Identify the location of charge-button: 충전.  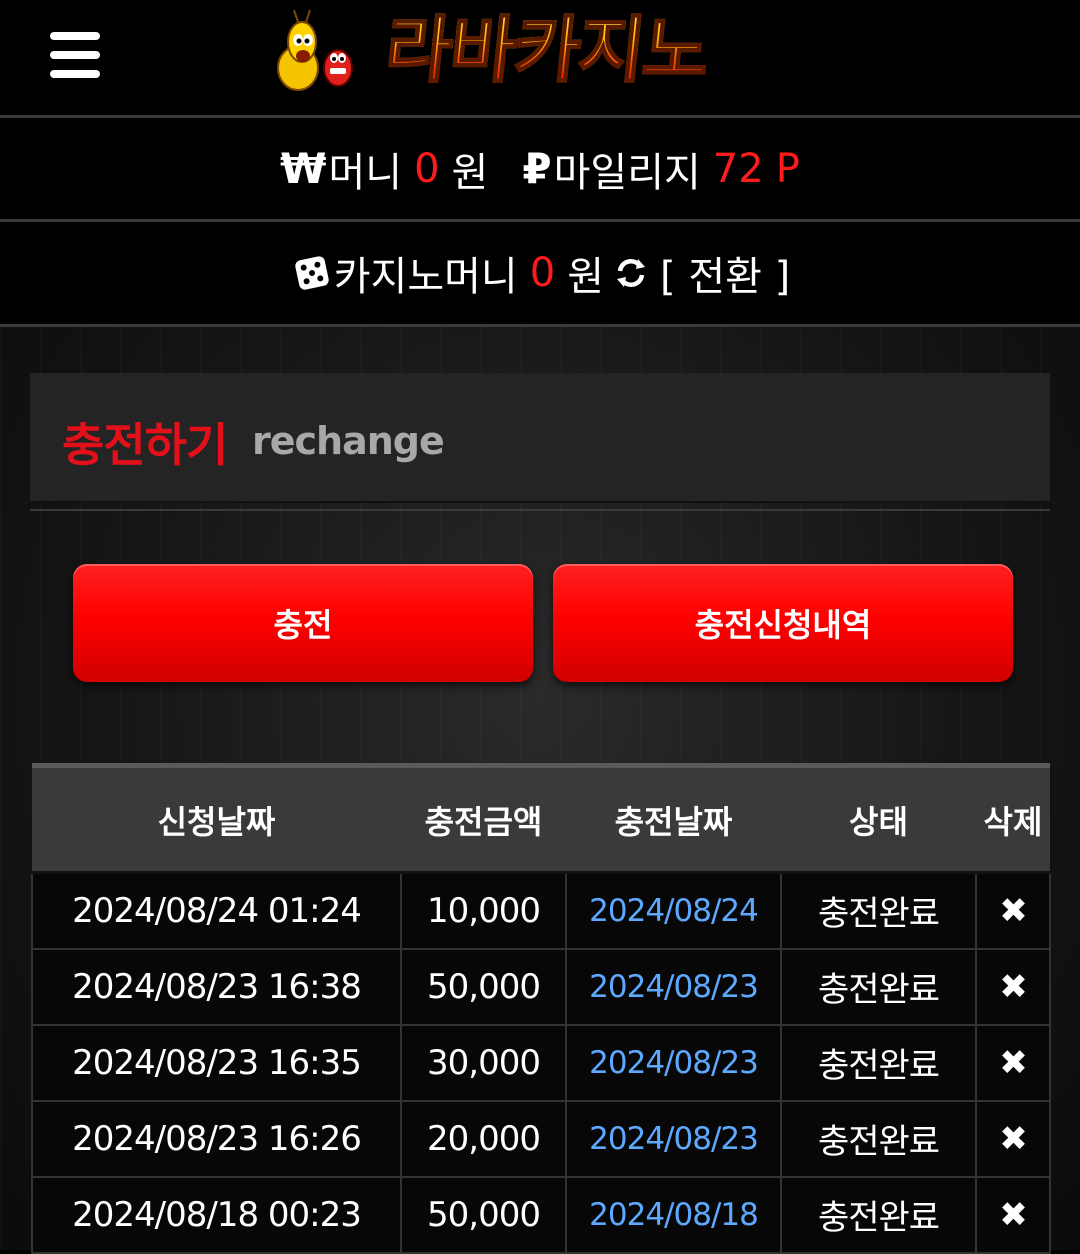
(303, 623).